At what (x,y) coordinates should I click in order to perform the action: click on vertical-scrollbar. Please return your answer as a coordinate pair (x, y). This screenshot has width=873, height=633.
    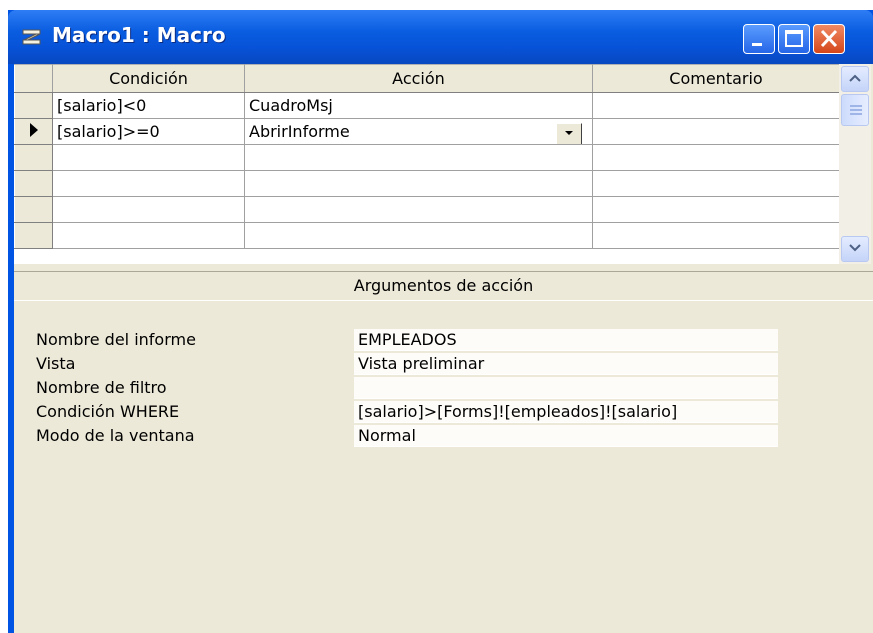
    Looking at the image, I should click on (855, 164).